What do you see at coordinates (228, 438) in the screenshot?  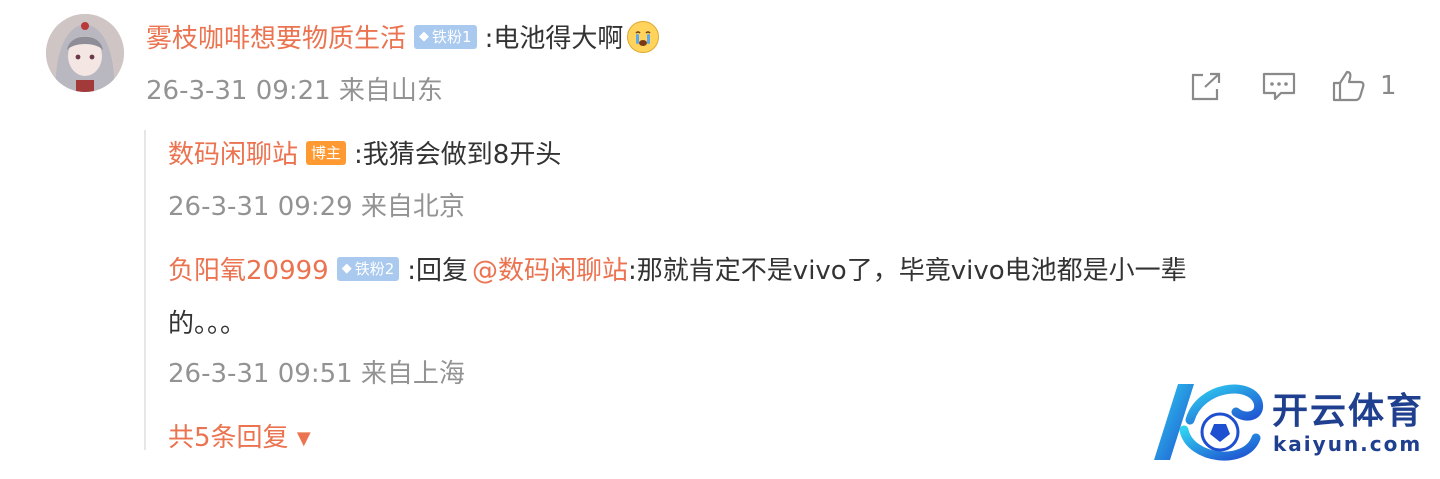 I see `more-replies-label: 共5条回复` at bounding box center [228, 438].